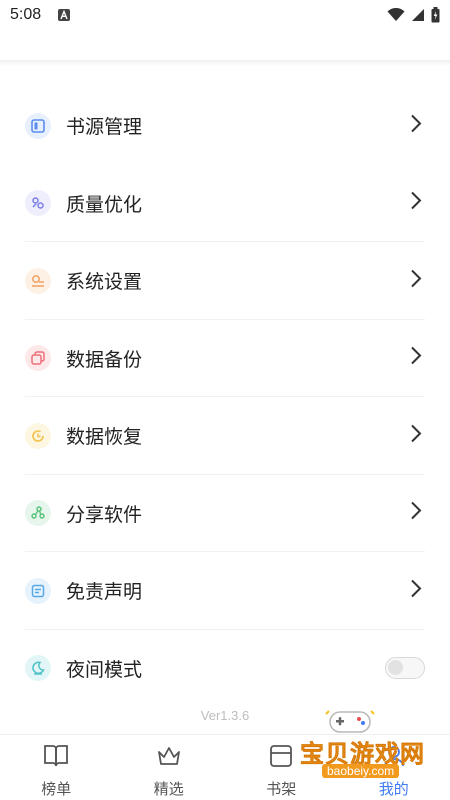 The width and height of the screenshot is (450, 800). What do you see at coordinates (64, 15) in the screenshot?
I see `notification-a-icon` at bounding box center [64, 15].